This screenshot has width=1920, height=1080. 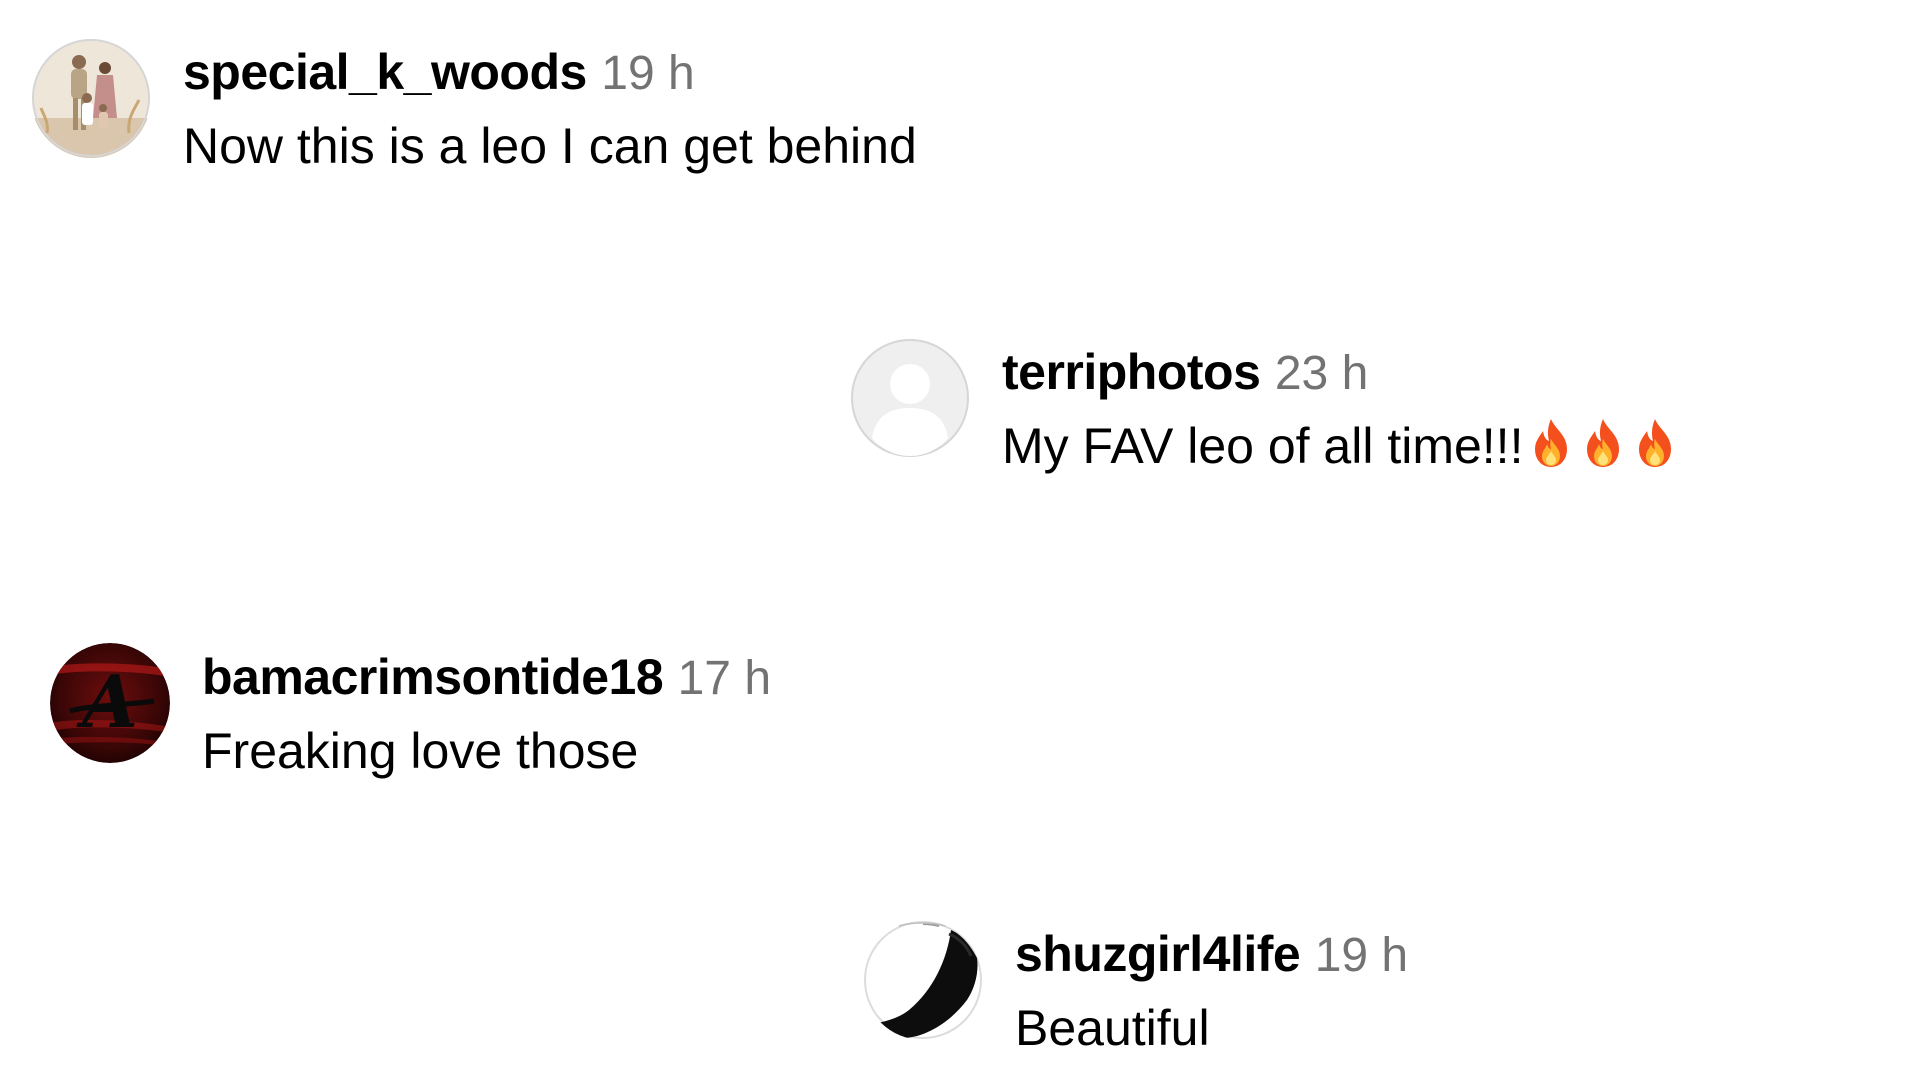 What do you see at coordinates (1131, 372) in the screenshot?
I see `comment-username: terriphotos` at bounding box center [1131, 372].